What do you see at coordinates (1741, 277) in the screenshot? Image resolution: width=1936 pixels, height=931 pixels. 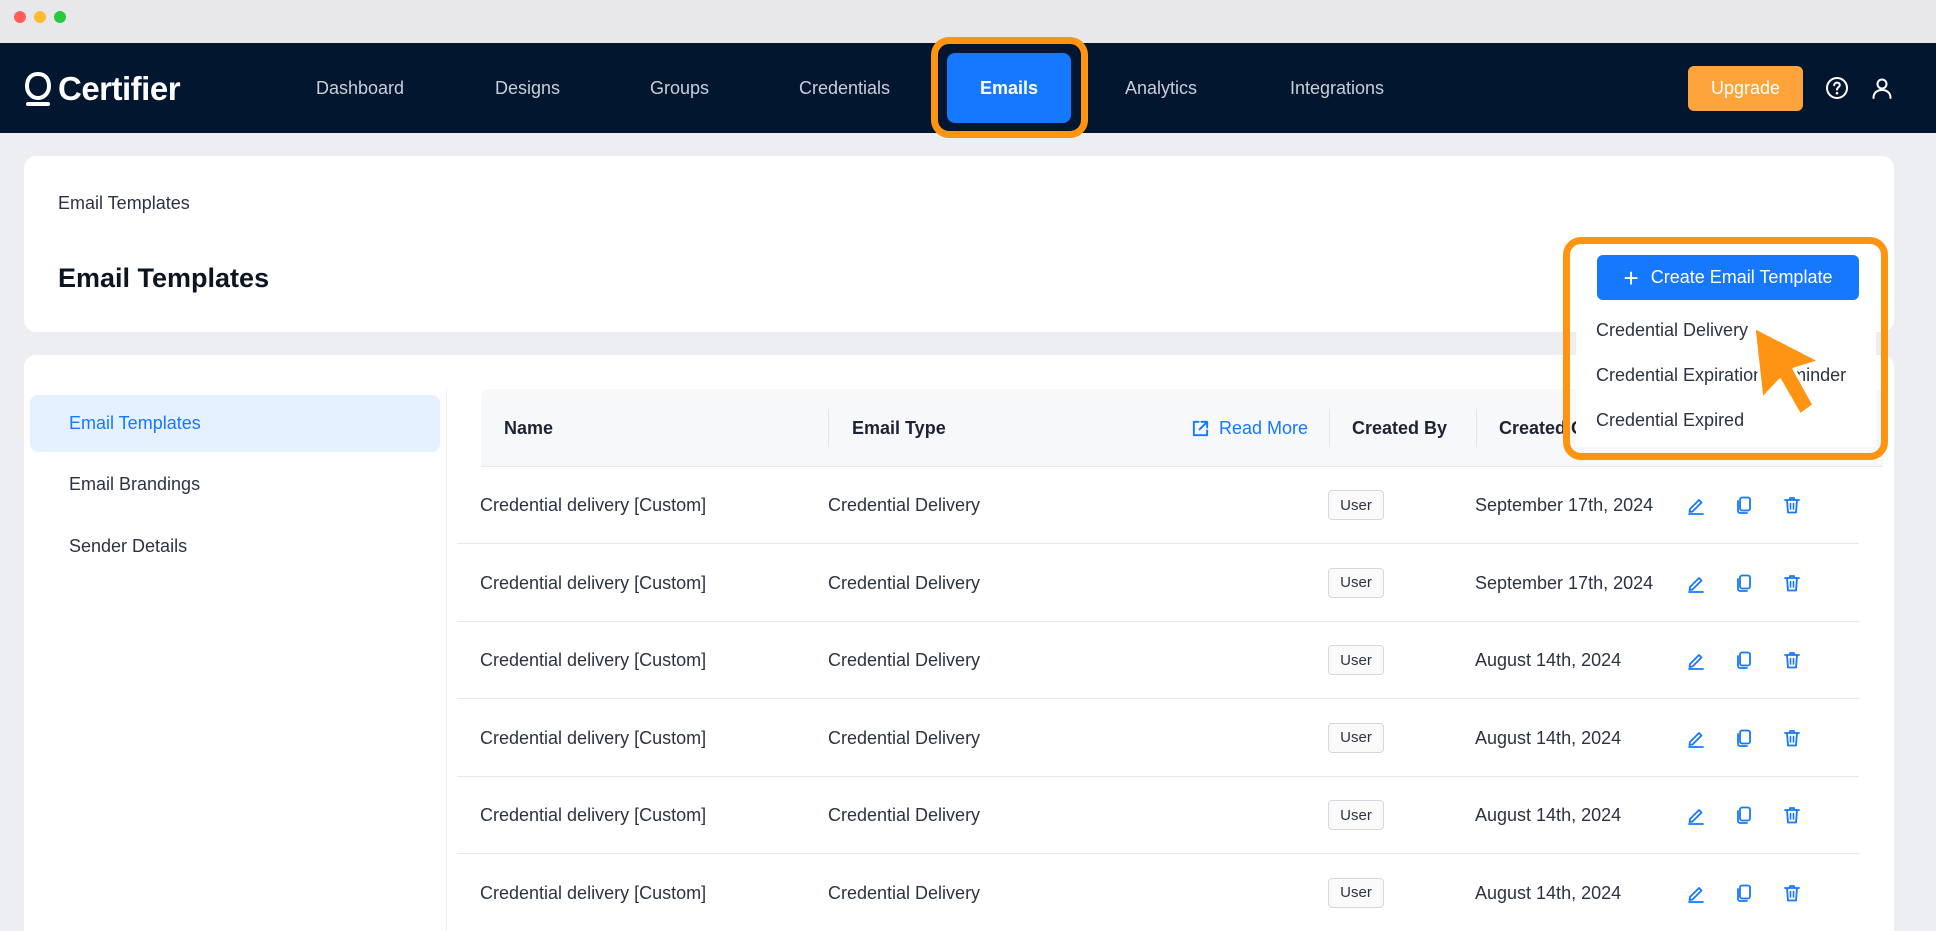 I see `create-button-label: Create Email Template` at bounding box center [1741, 277].